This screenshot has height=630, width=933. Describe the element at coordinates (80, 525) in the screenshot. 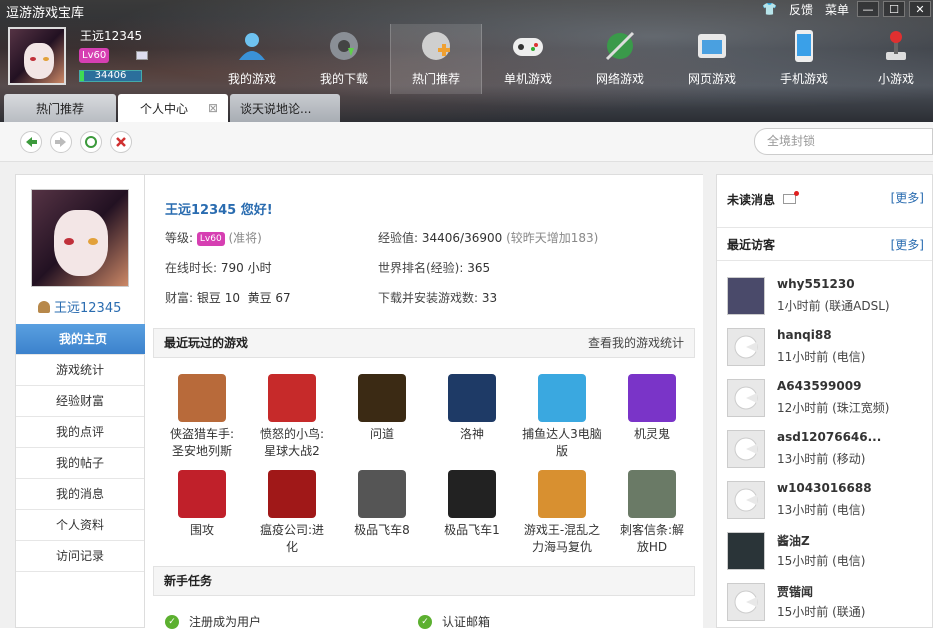

I see `sidebar-item-profile: 个人资料` at that location.